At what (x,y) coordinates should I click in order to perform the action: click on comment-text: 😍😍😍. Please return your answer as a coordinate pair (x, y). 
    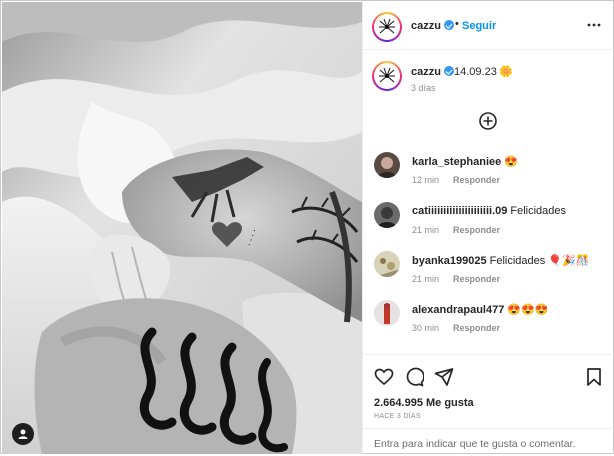
    Looking at the image, I should click on (528, 310).